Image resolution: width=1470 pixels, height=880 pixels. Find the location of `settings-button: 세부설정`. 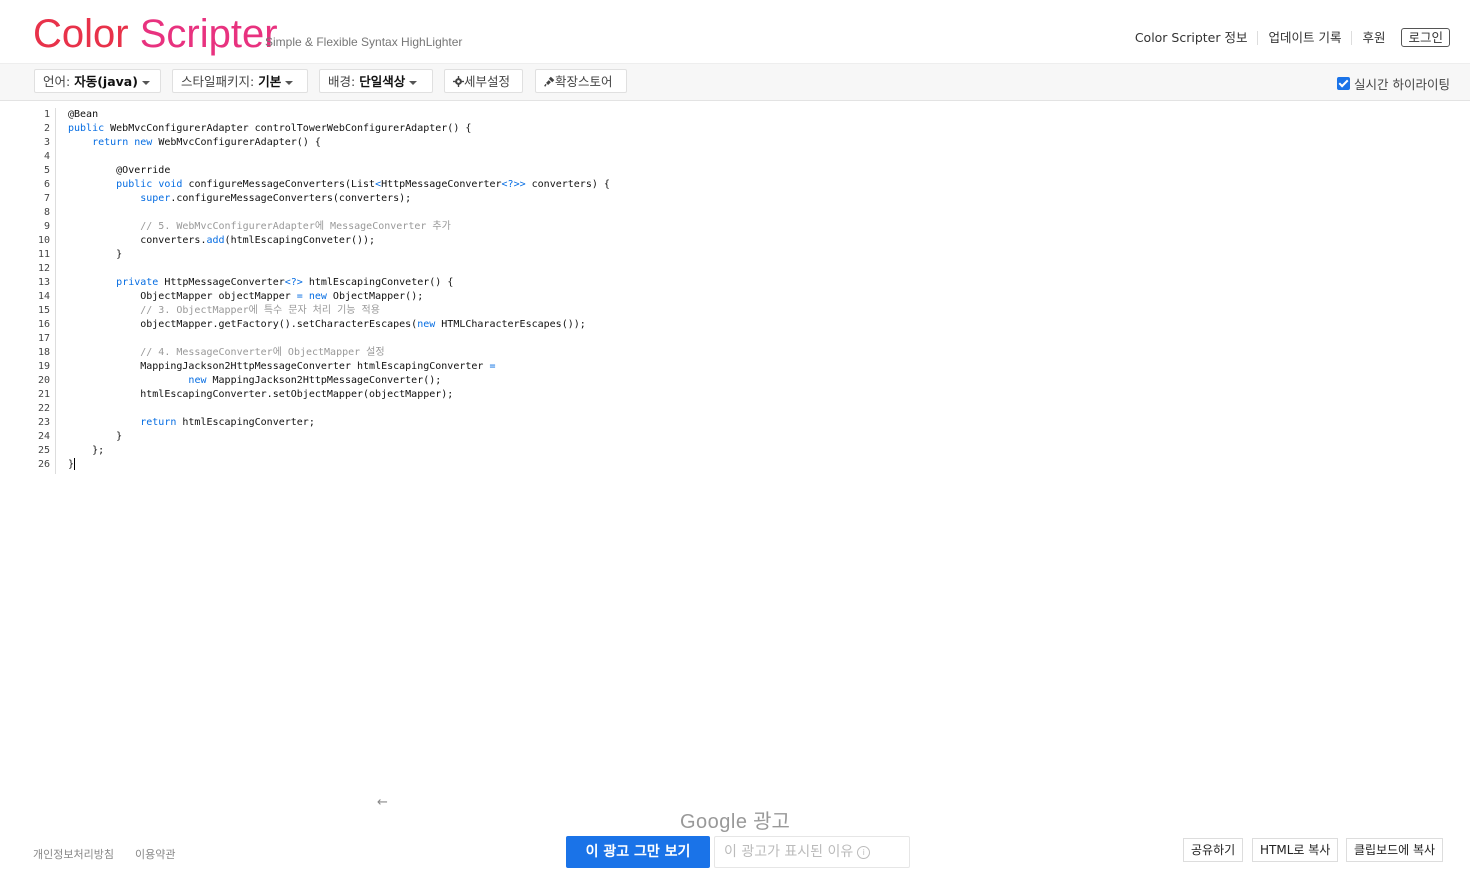

settings-button: 세부설정 is located at coordinates (483, 81).